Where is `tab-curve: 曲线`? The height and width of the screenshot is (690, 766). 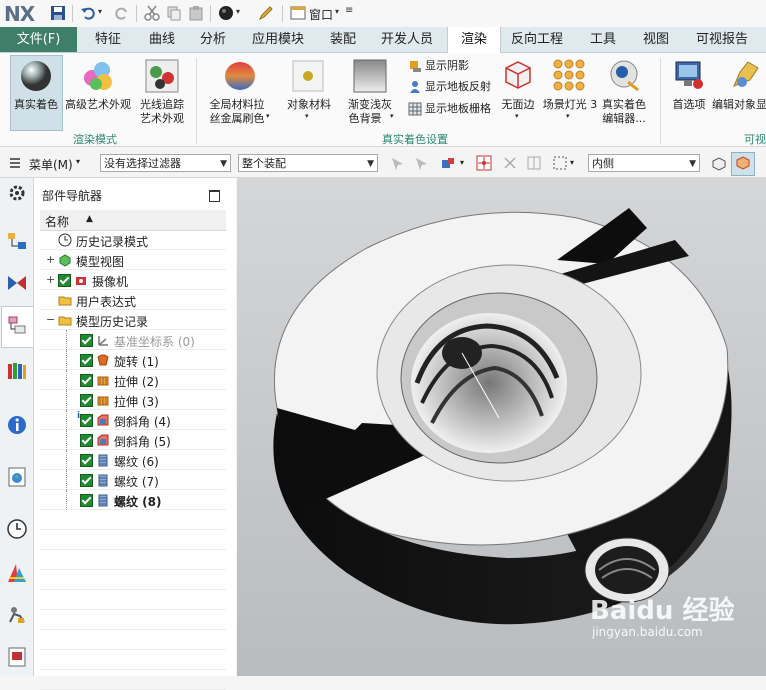
tab-curve: 曲线 is located at coordinates (162, 39).